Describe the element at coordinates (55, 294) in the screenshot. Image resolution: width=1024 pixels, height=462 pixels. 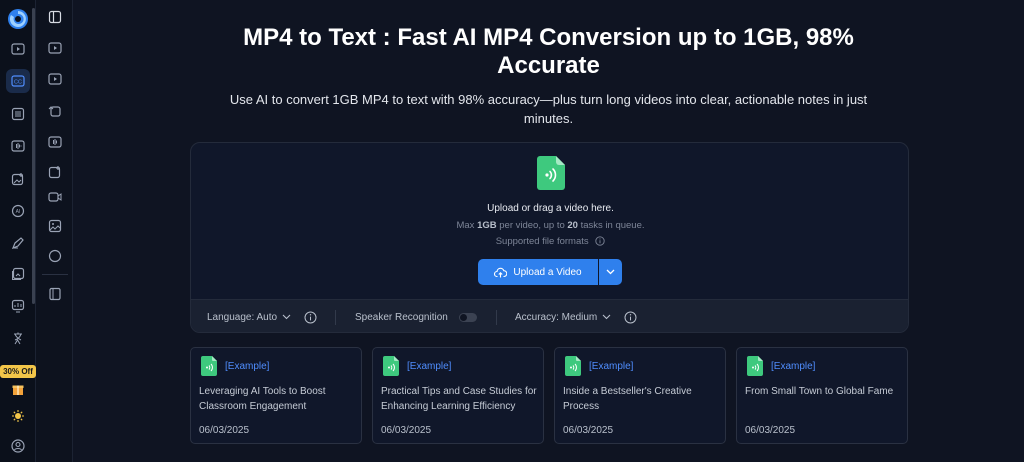
I see `book-icon` at that location.